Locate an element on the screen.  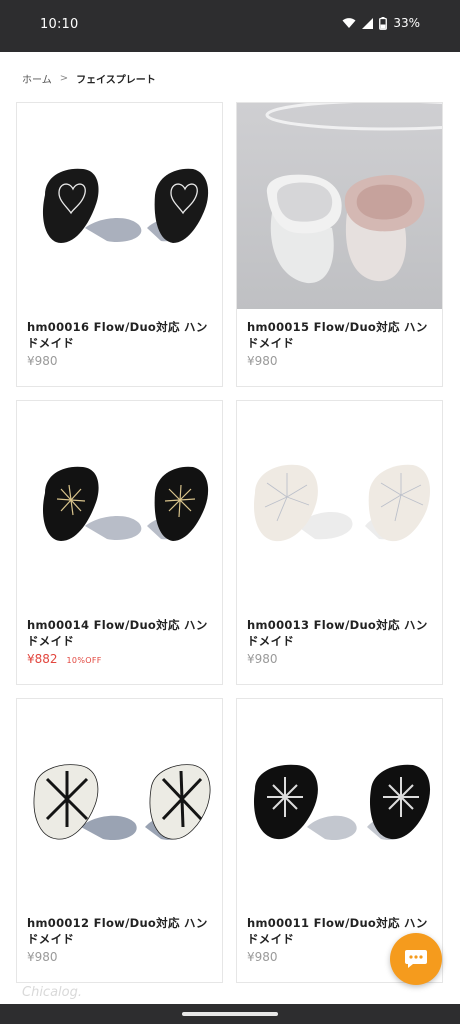
wifi-icon is located at coordinates (349, 23).